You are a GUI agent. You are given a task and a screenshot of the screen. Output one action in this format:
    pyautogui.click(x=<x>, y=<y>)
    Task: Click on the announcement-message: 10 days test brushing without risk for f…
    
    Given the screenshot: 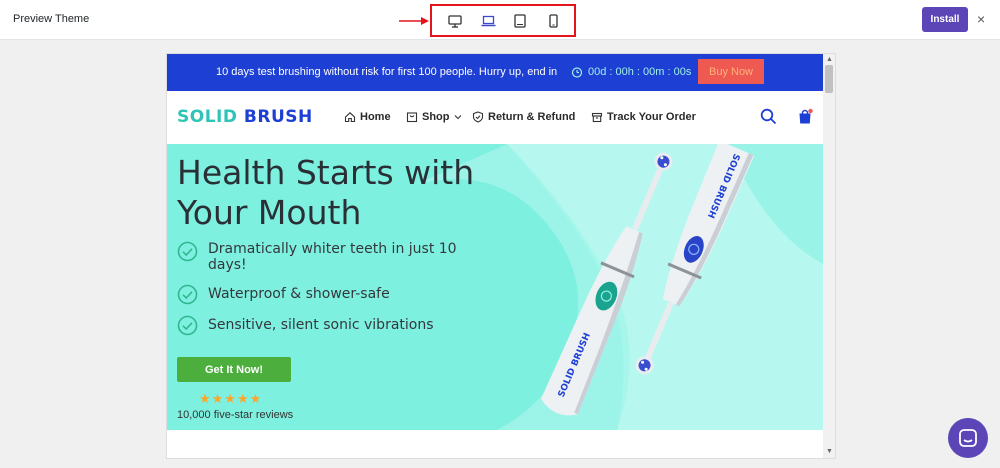 What is the action you would take?
    pyautogui.click(x=387, y=72)
    